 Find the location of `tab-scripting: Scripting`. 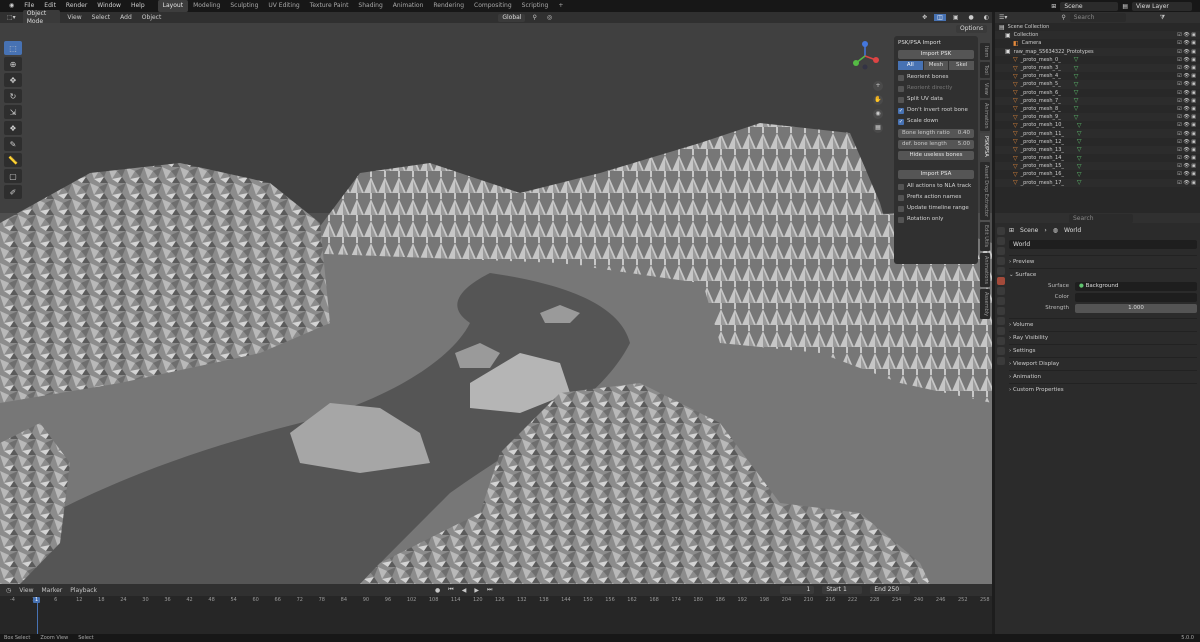

tab-scripting: Scripting is located at coordinates (535, 6).